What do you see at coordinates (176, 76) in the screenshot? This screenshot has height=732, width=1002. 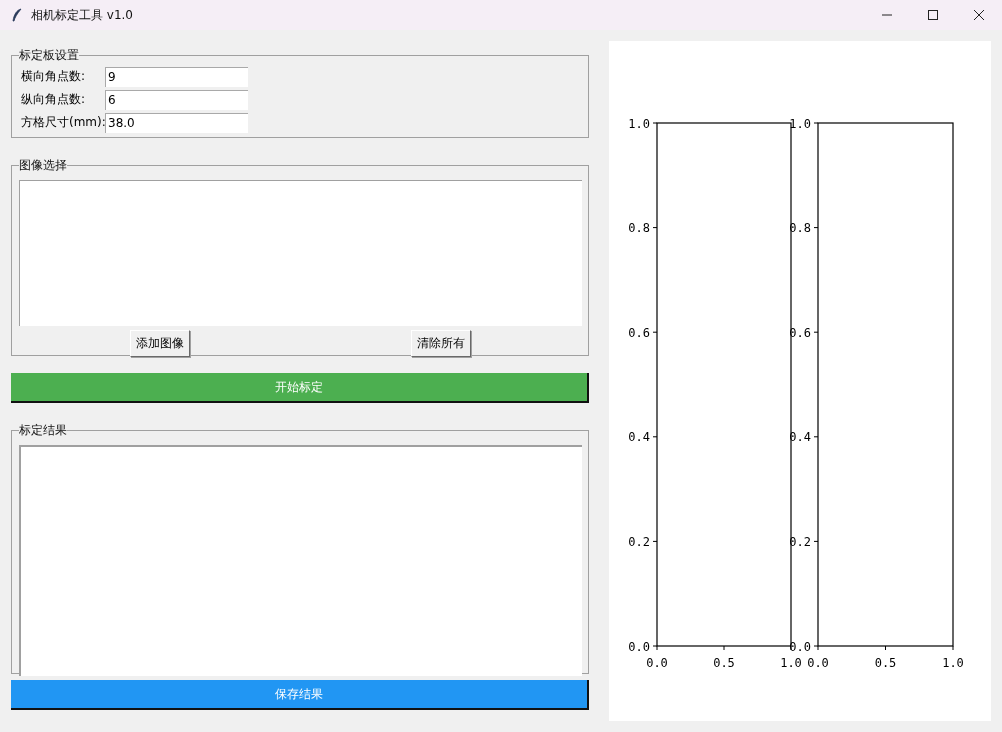 I see `input-field: 9` at bounding box center [176, 76].